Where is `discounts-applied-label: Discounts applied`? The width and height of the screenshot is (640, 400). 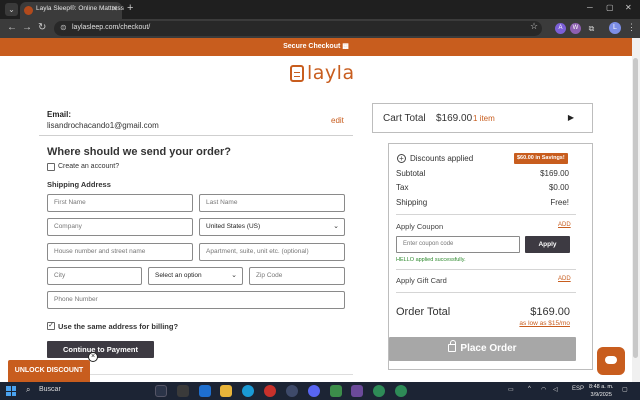
discounts-applied-label: Discounts applied is located at coordinates (441, 158).